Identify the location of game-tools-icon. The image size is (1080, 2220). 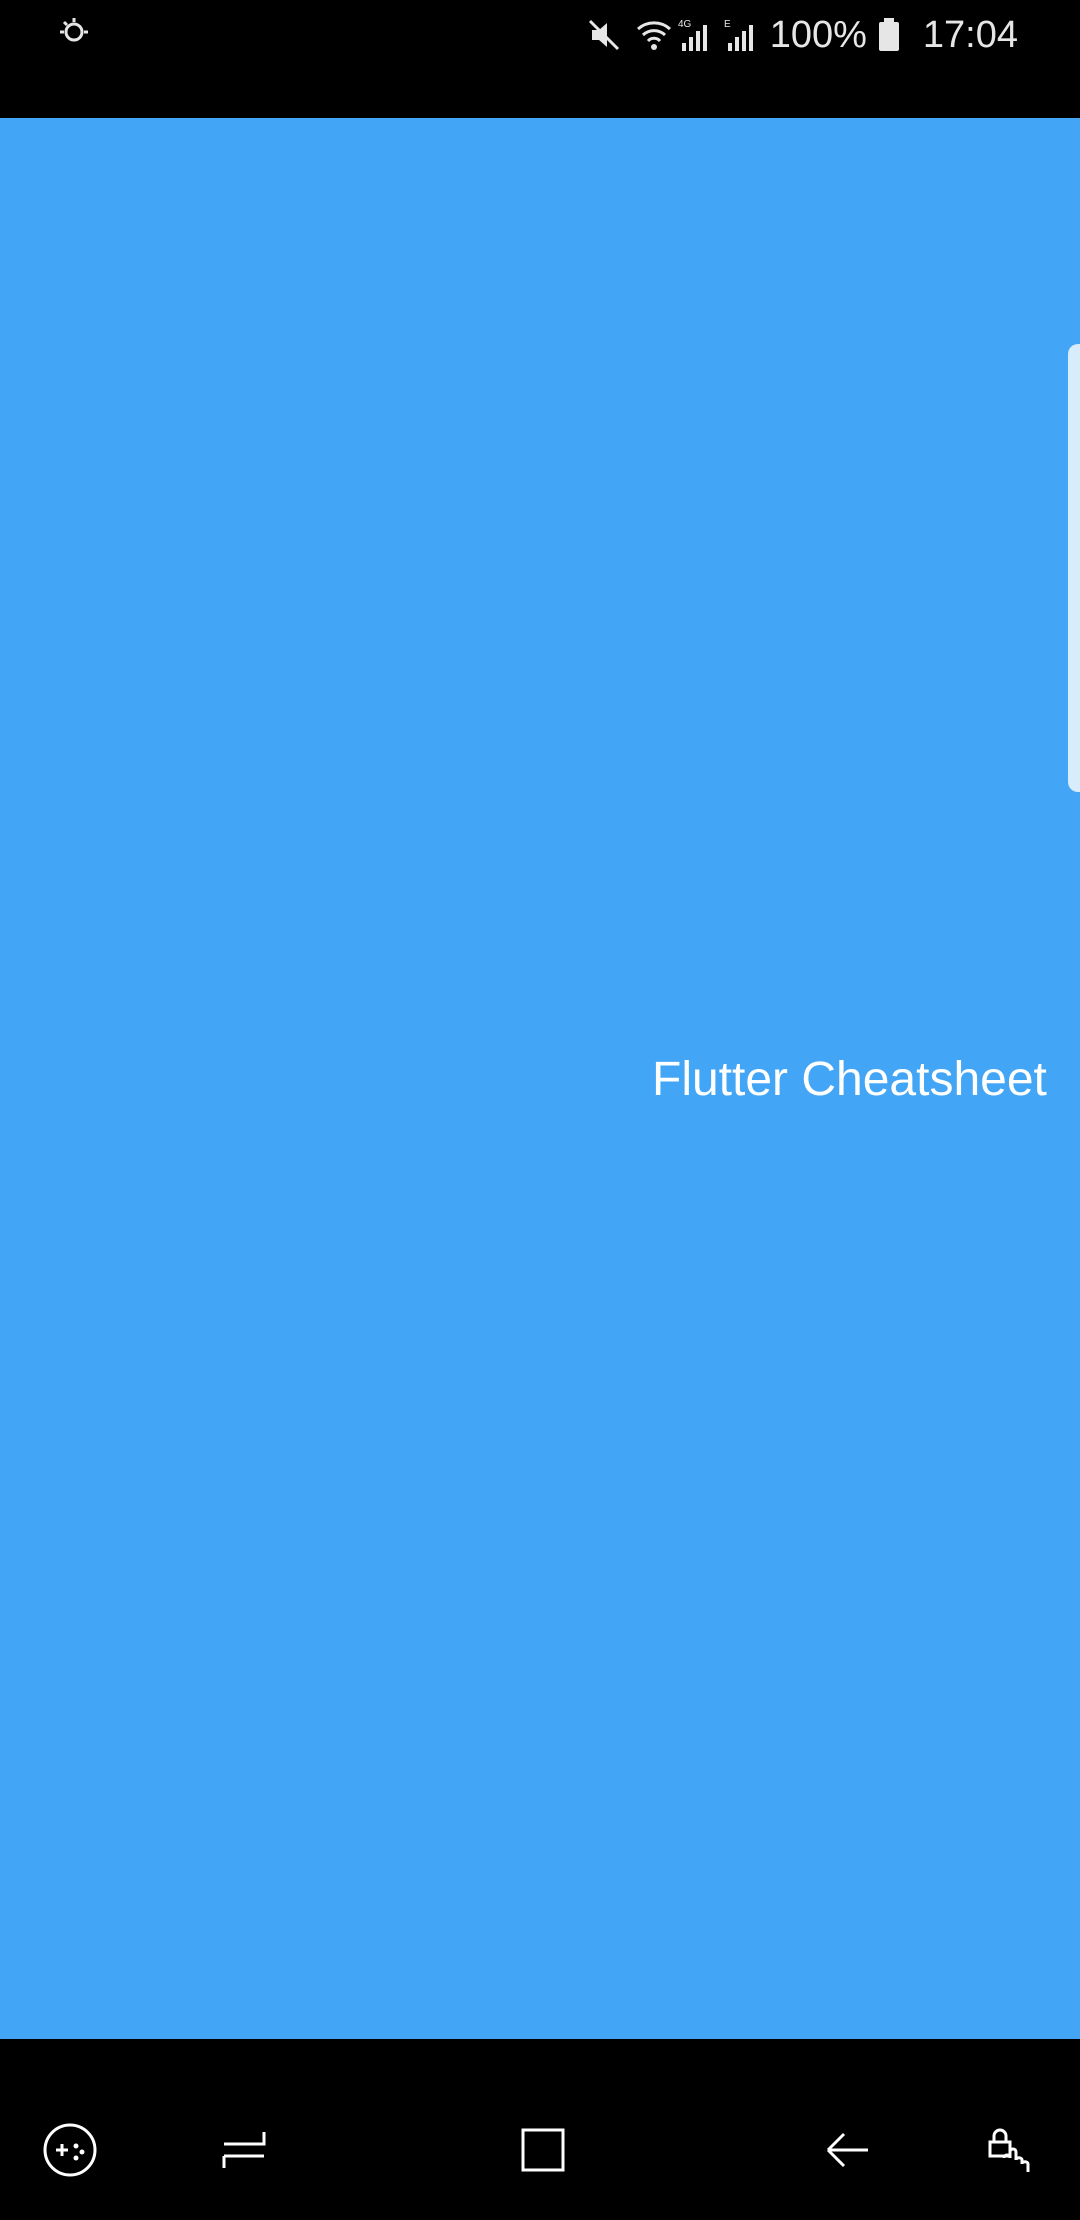
(70, 2150).